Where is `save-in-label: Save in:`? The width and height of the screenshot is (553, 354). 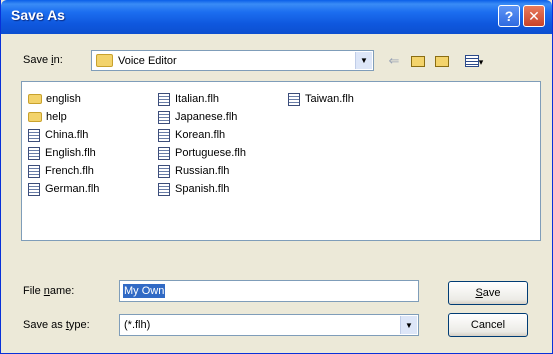
save-in-label: Save in: is located at coordinates (43, 60).